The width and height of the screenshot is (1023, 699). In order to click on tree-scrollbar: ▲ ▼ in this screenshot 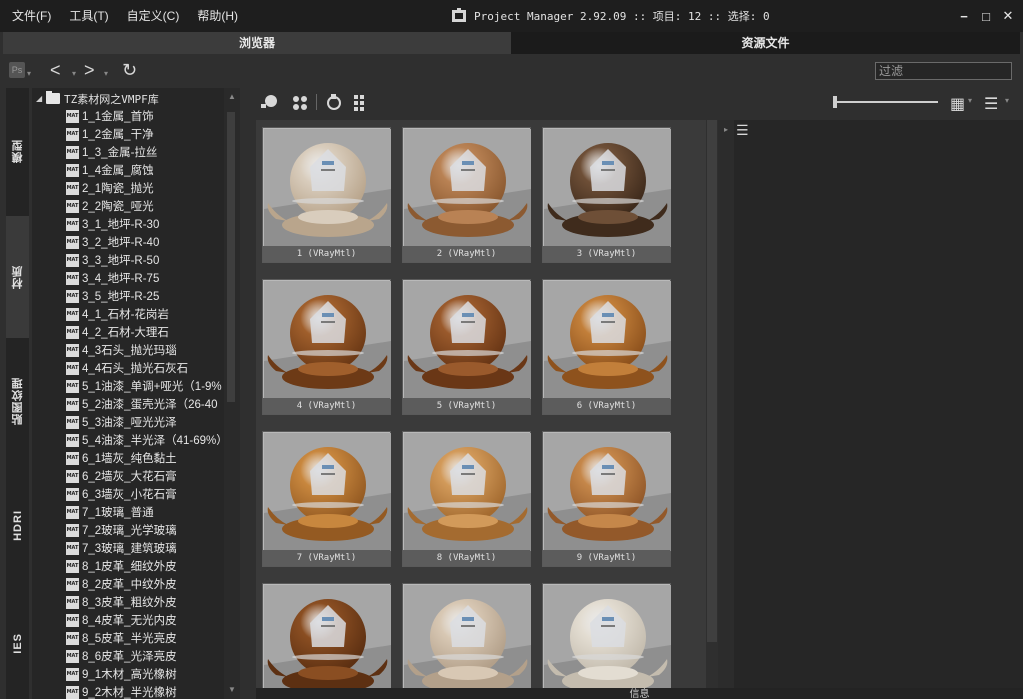, I will do `click(232, 393)`.